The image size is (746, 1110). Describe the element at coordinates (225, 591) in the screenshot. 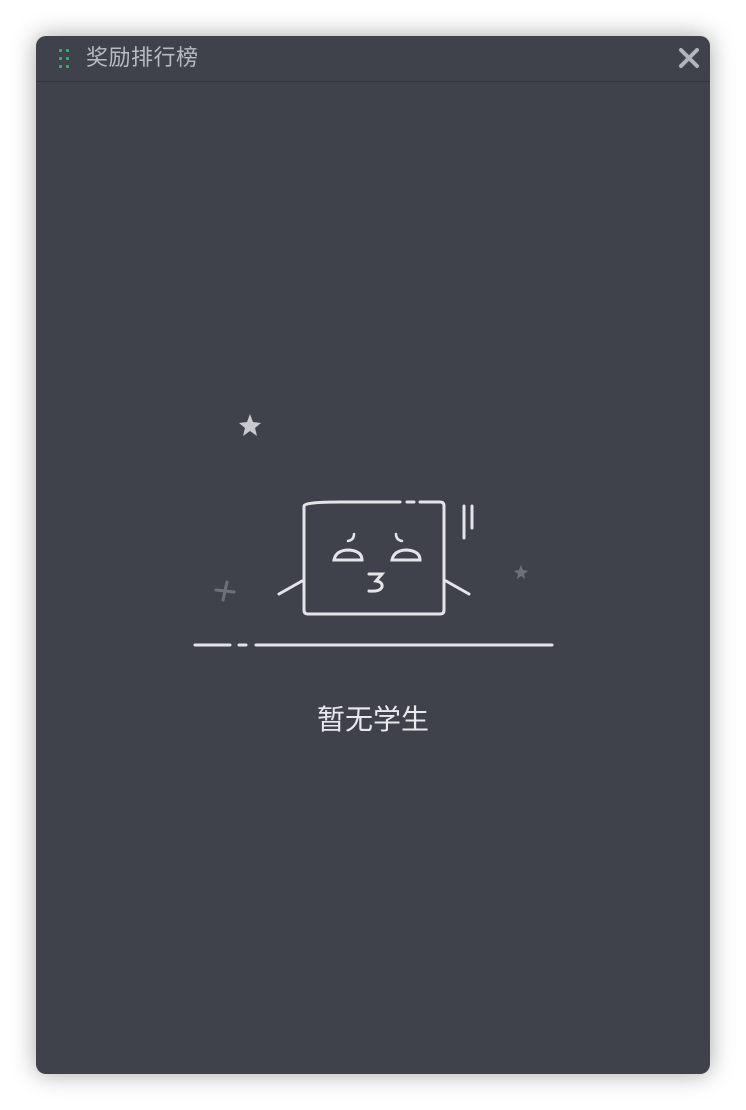

I see `cross-sparkle-icon` at that location.